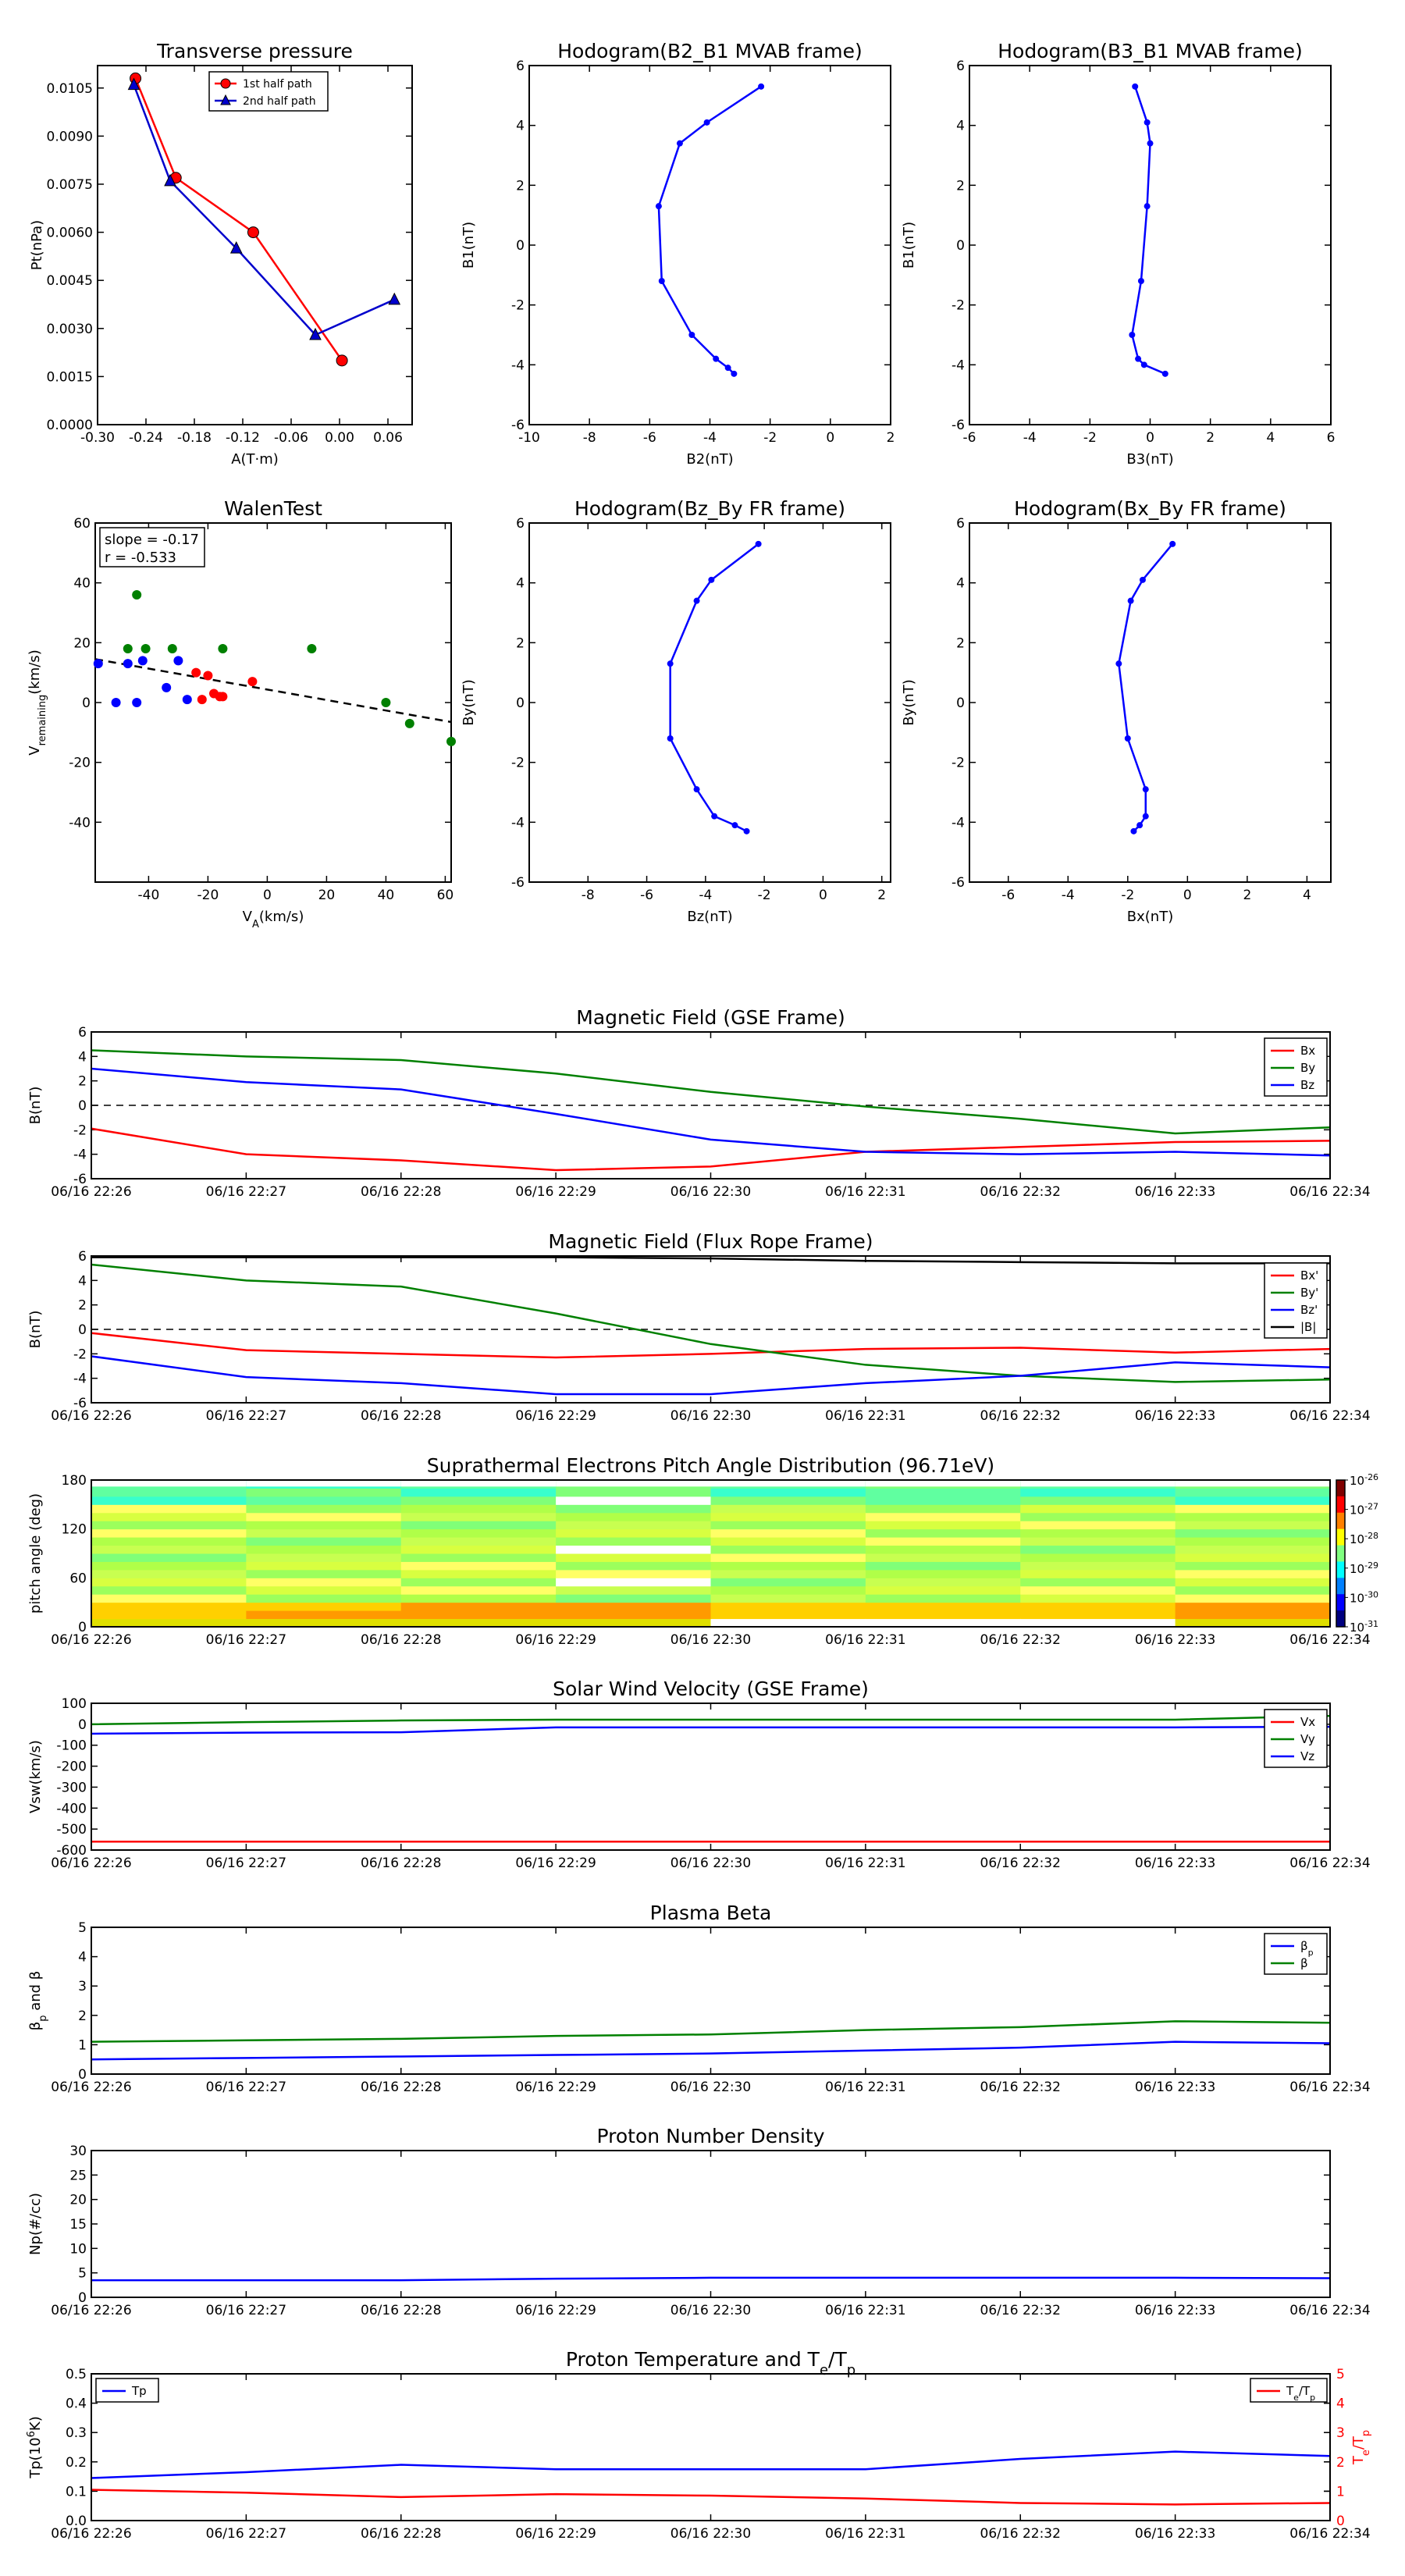 The width and height of the screenshot is (1405, 2576). Describe the element at coordinates (1030, 438) in the screenshot. I see `xtick-label: -4` at that location.